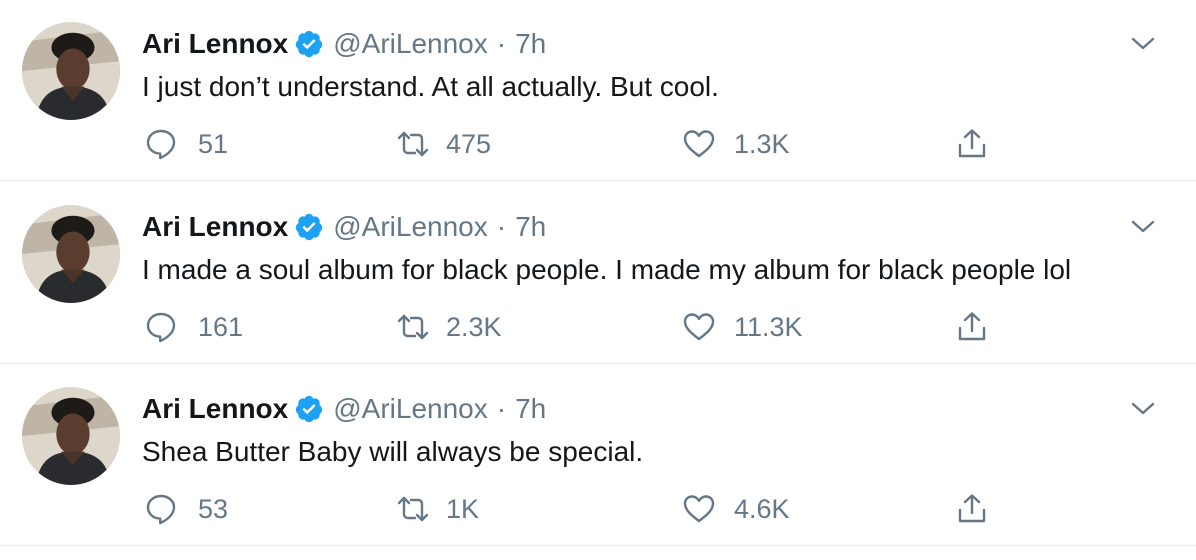  What do you see at coordinates (762, 508) in the screenshot?
I see `like-count: 4.6K` at bounding box center [762, 508].